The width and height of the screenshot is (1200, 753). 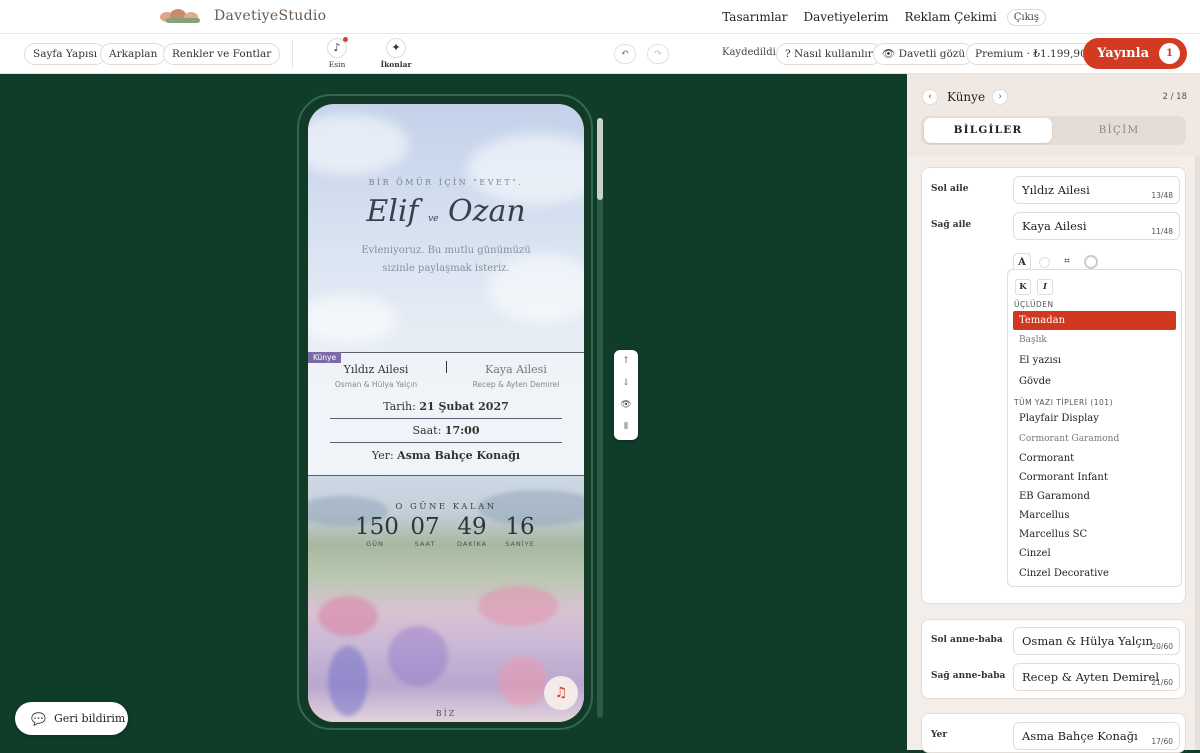 What do you see at coordinates (382, 455) in the screenshot?
I see `place-label: Yer:` at bounding box center [382, 455].